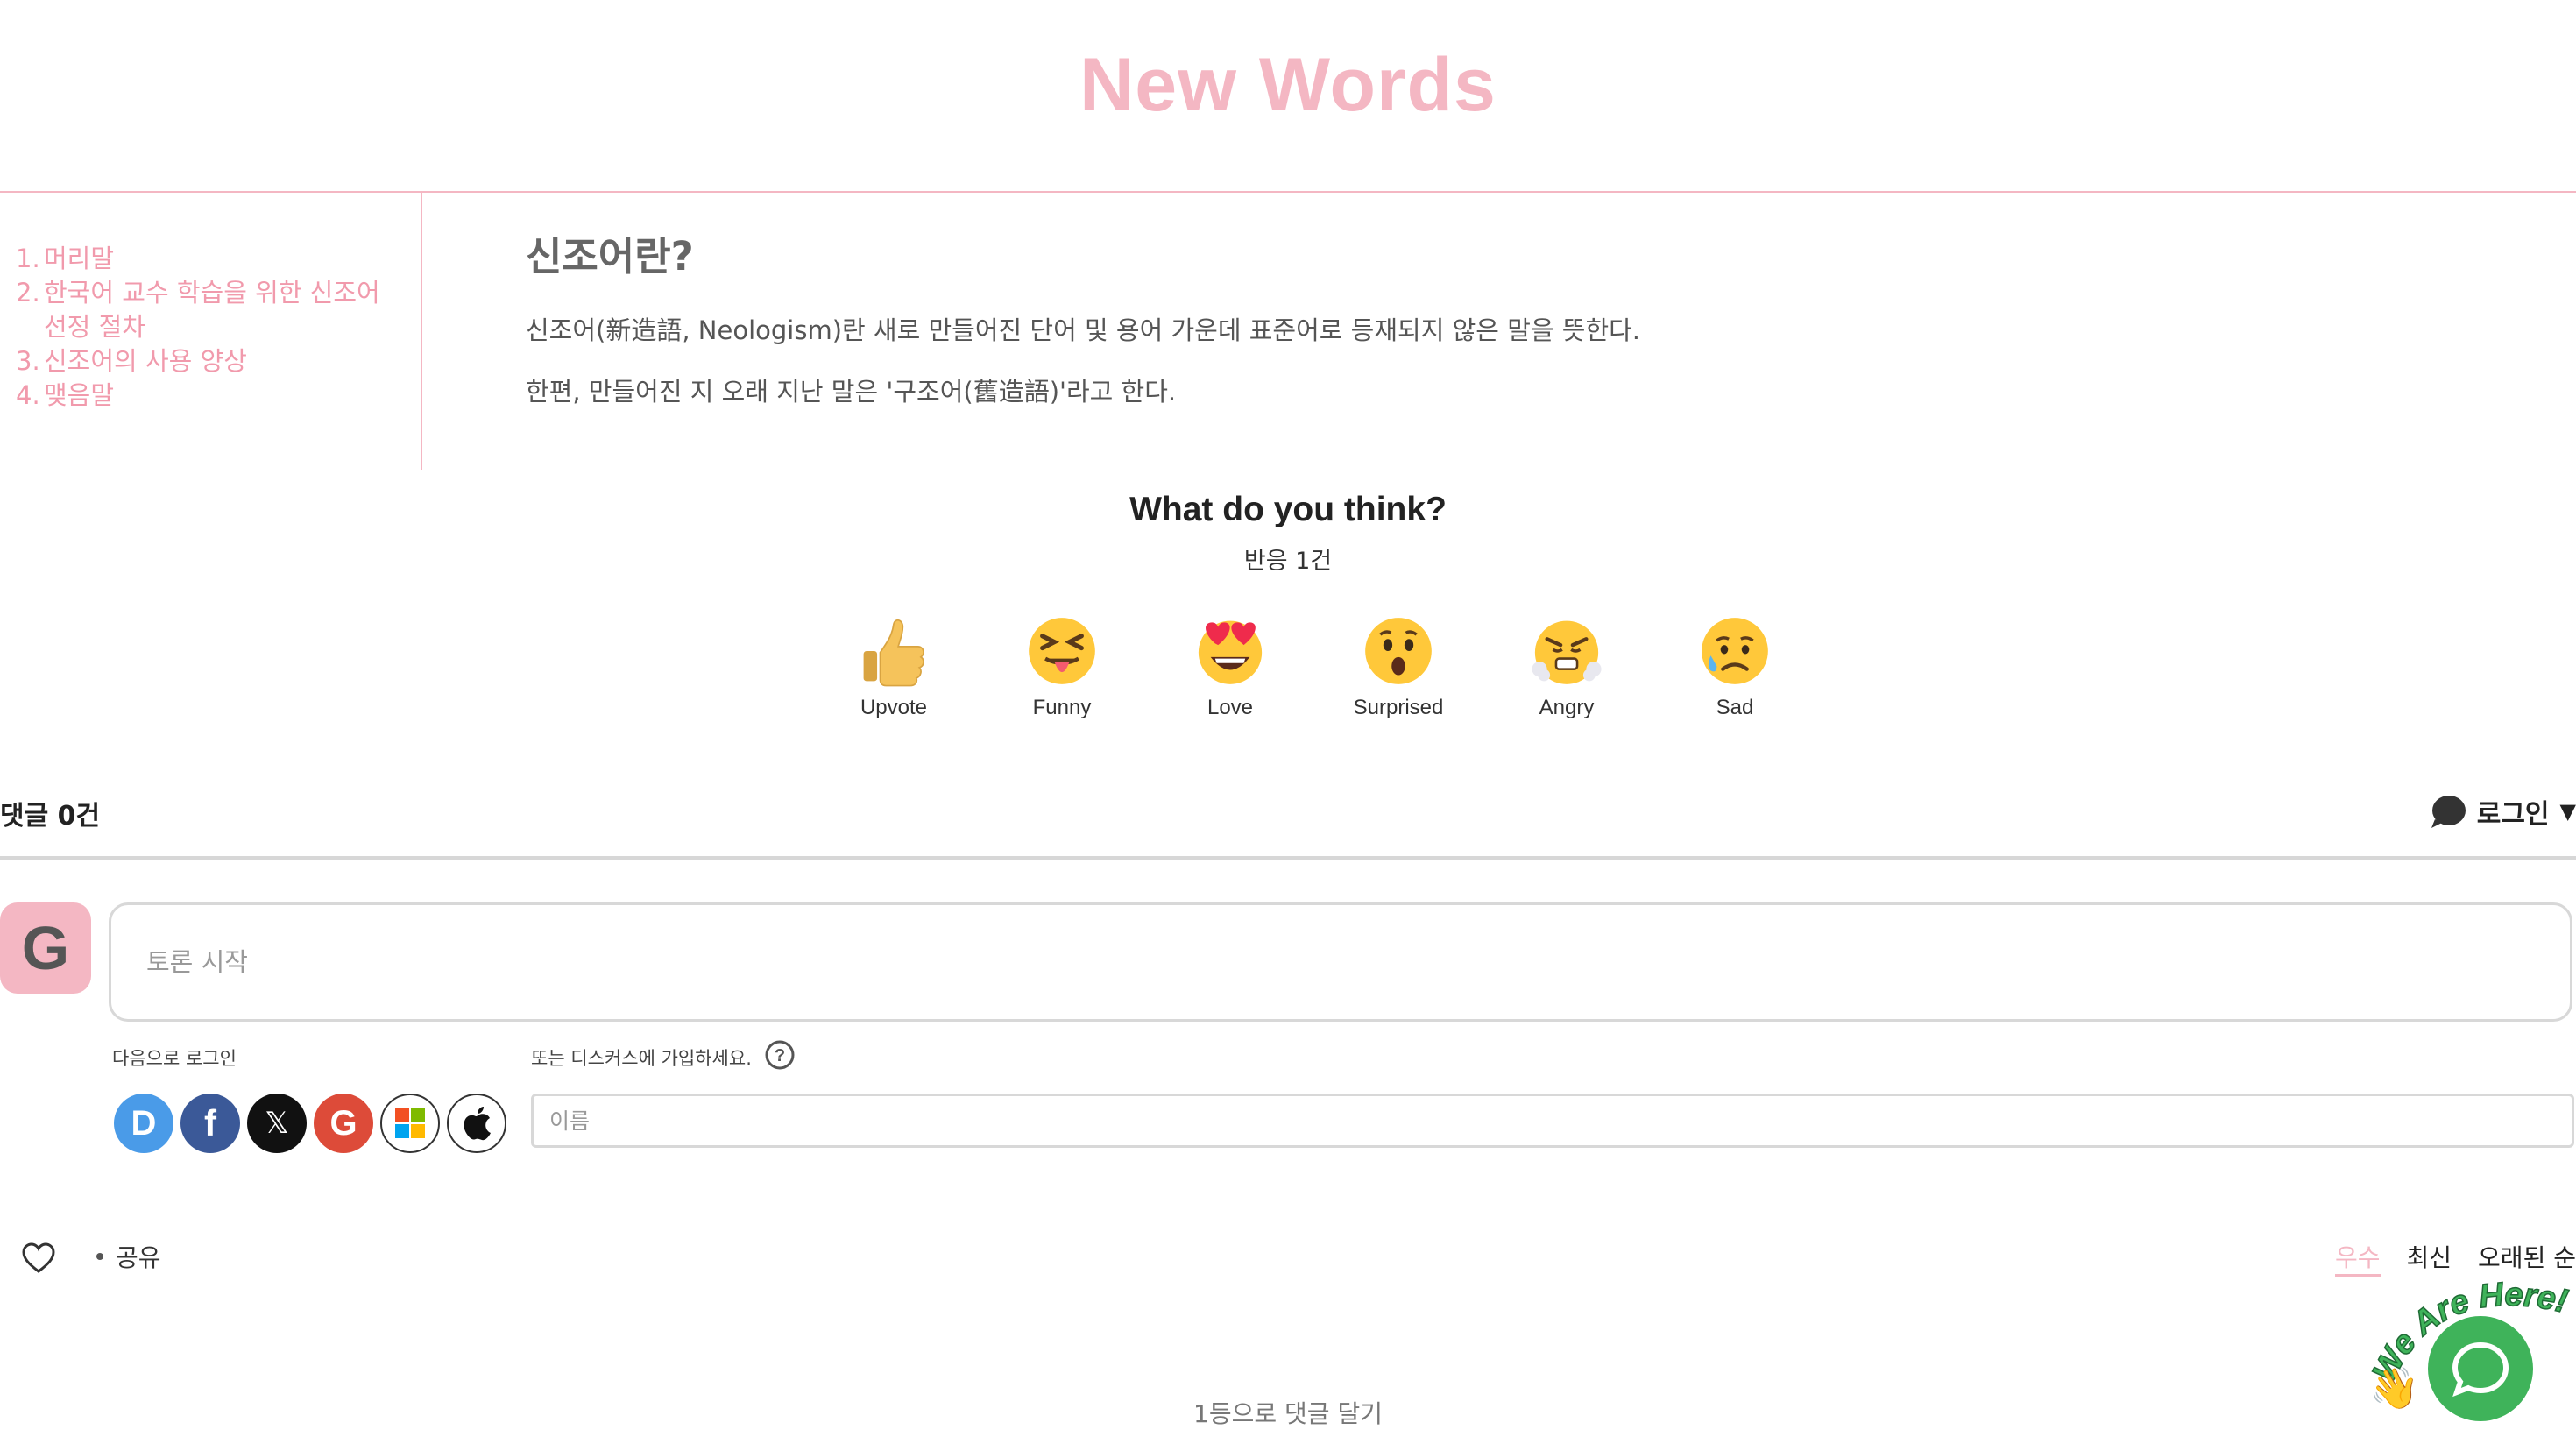 This screenshot has width=2576, height=1444. I want to click on tongue-out-emoji-icon, so click(1062, 651).